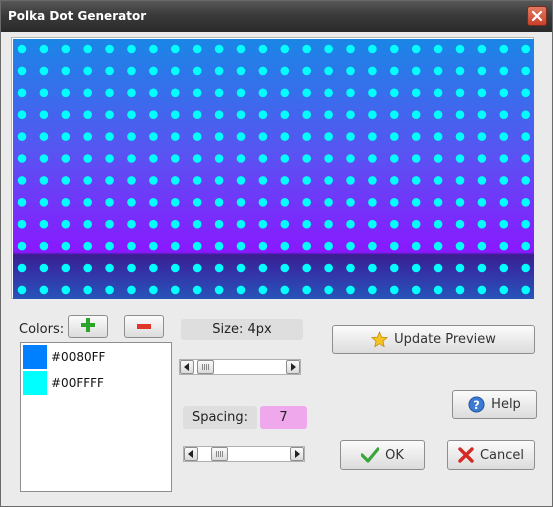 The width and height of the screenshot is (553, 507). I want to click on update-preview-button: Update Preview, so click(433, 339).